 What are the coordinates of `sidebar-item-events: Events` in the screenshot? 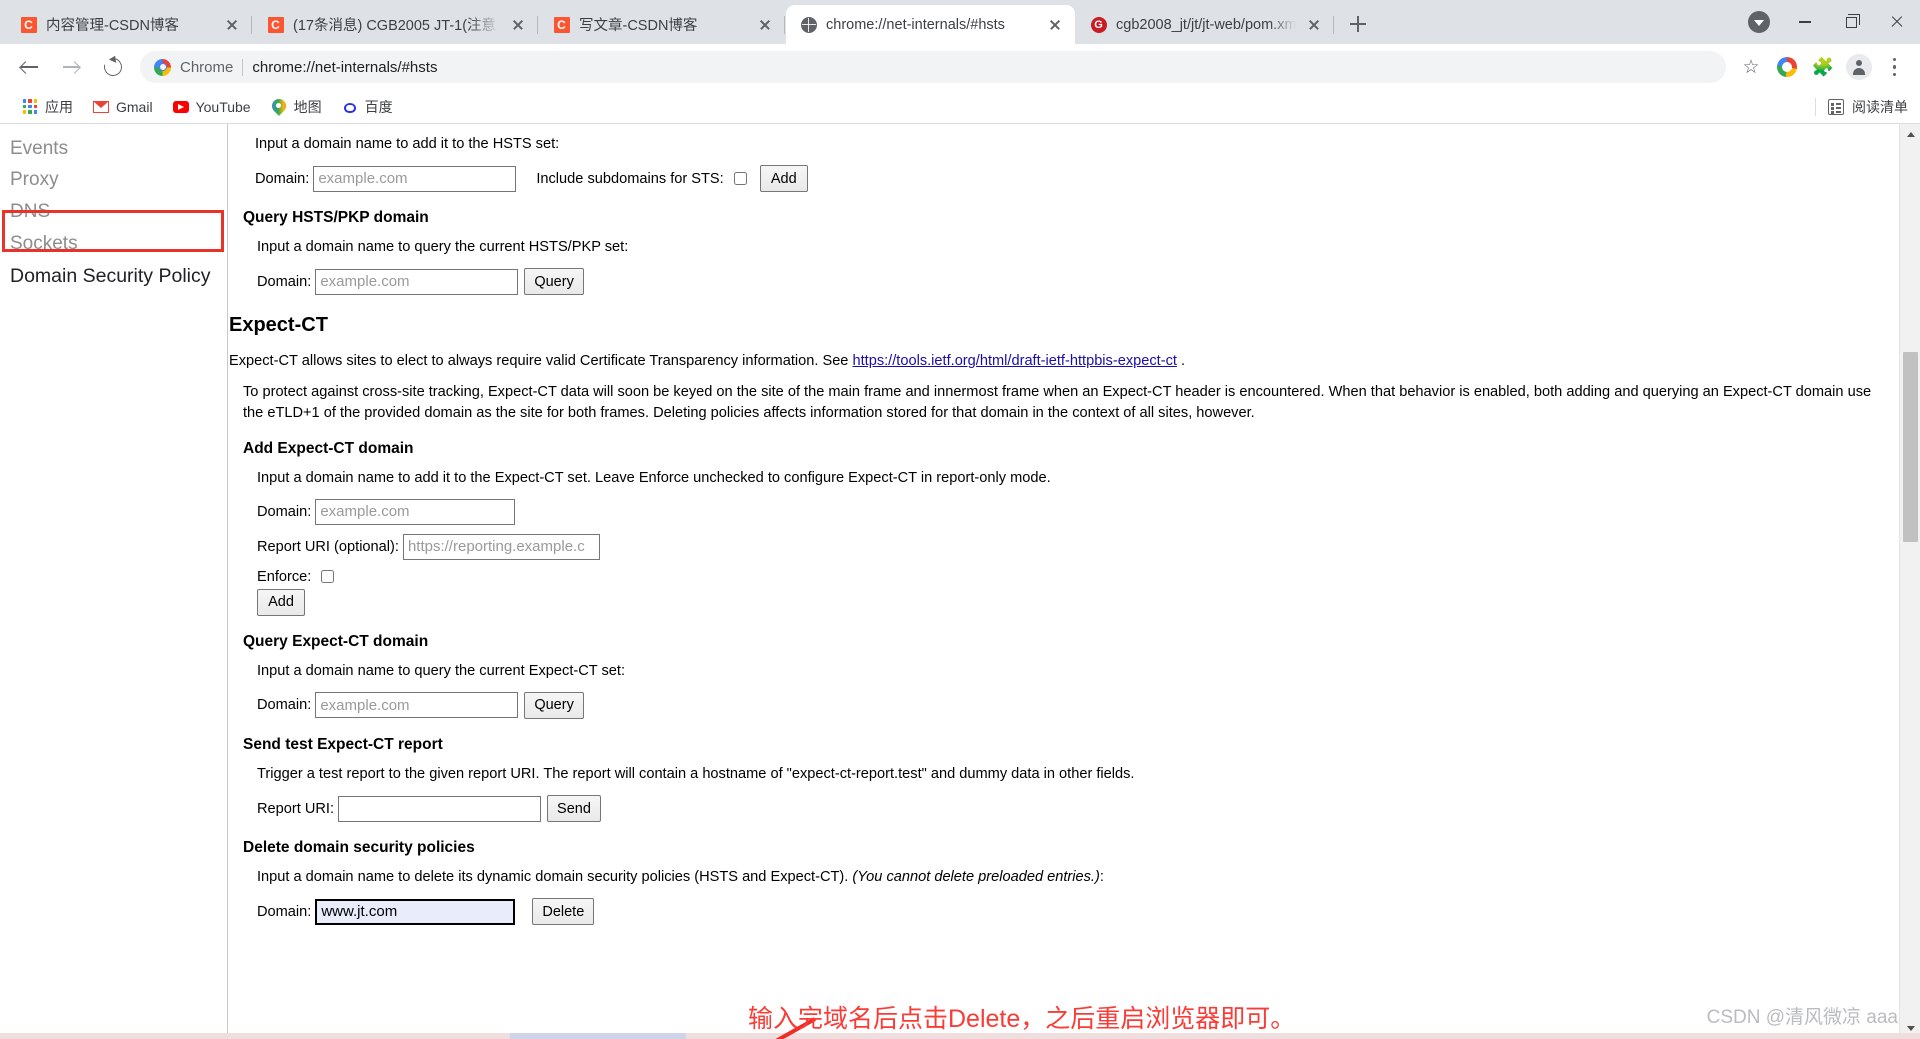 It's located at (113, 149).